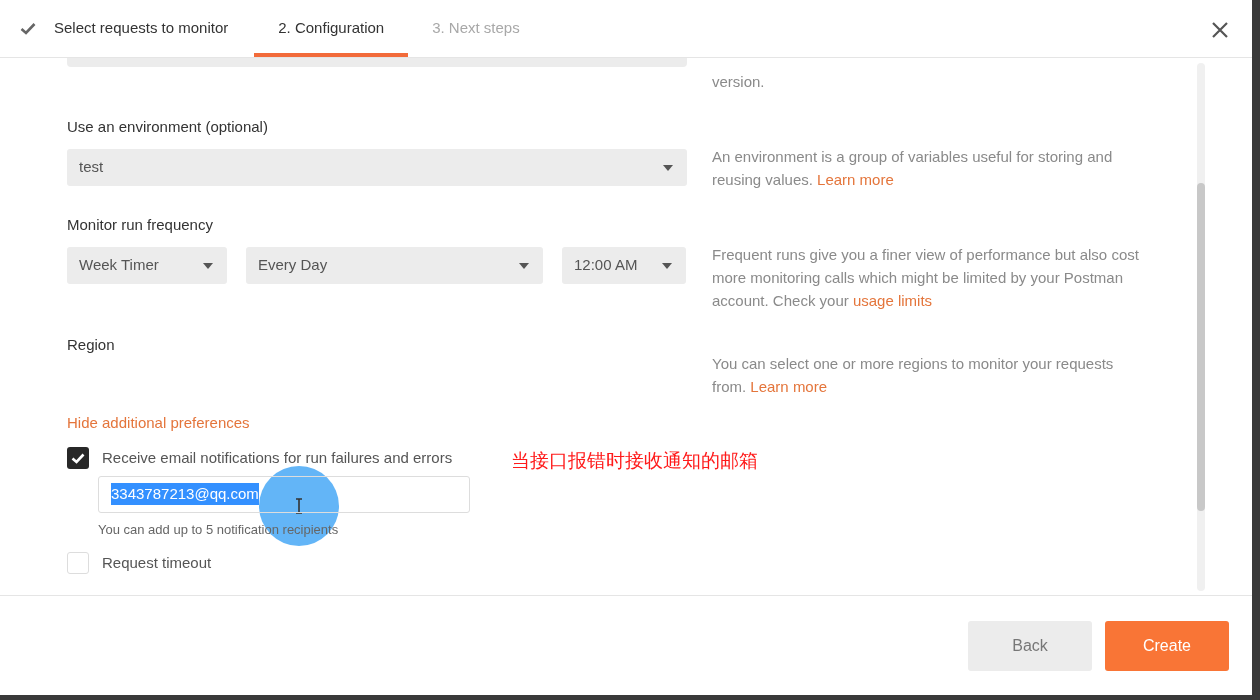 The height and width of the screenshot is (700, 1260). I want to click on field-label: Region, so click(91, 345).